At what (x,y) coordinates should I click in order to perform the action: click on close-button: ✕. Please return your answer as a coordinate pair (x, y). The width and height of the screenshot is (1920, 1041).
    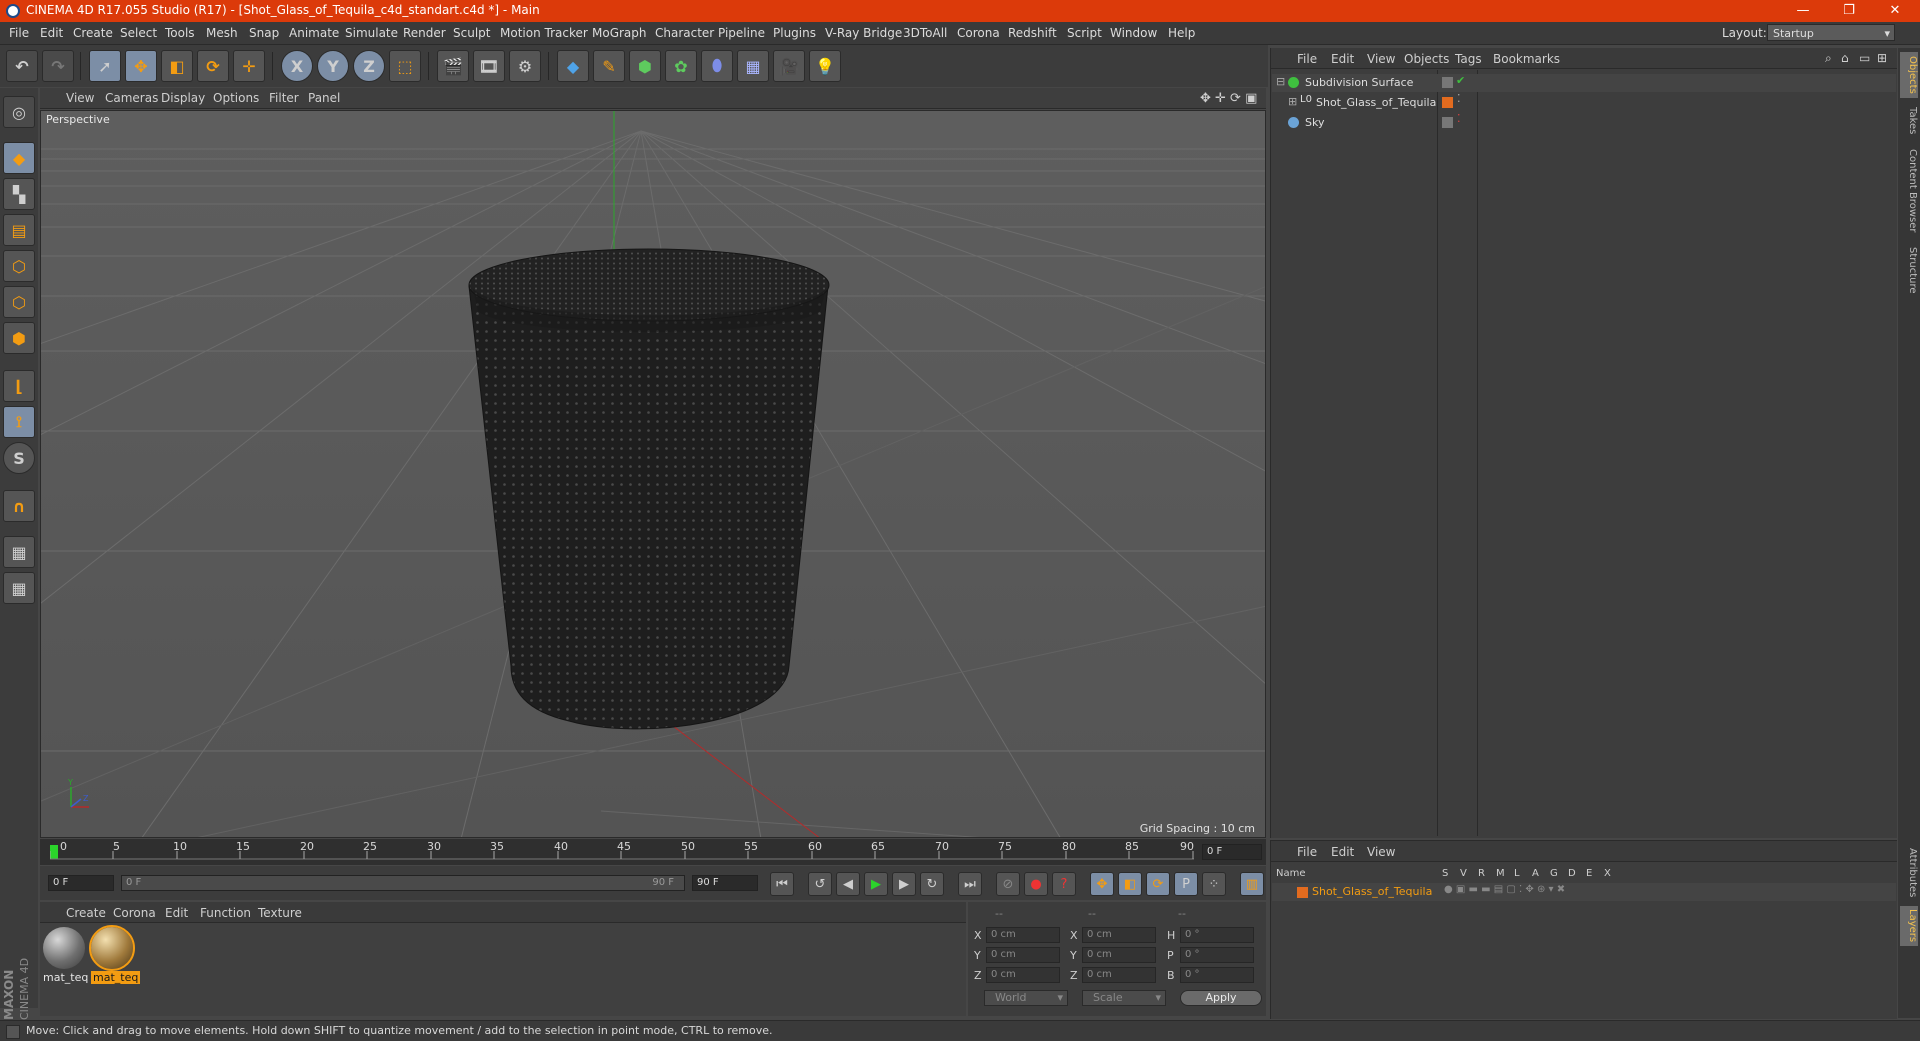
    Looking at the image, I should click on (1895, 11).